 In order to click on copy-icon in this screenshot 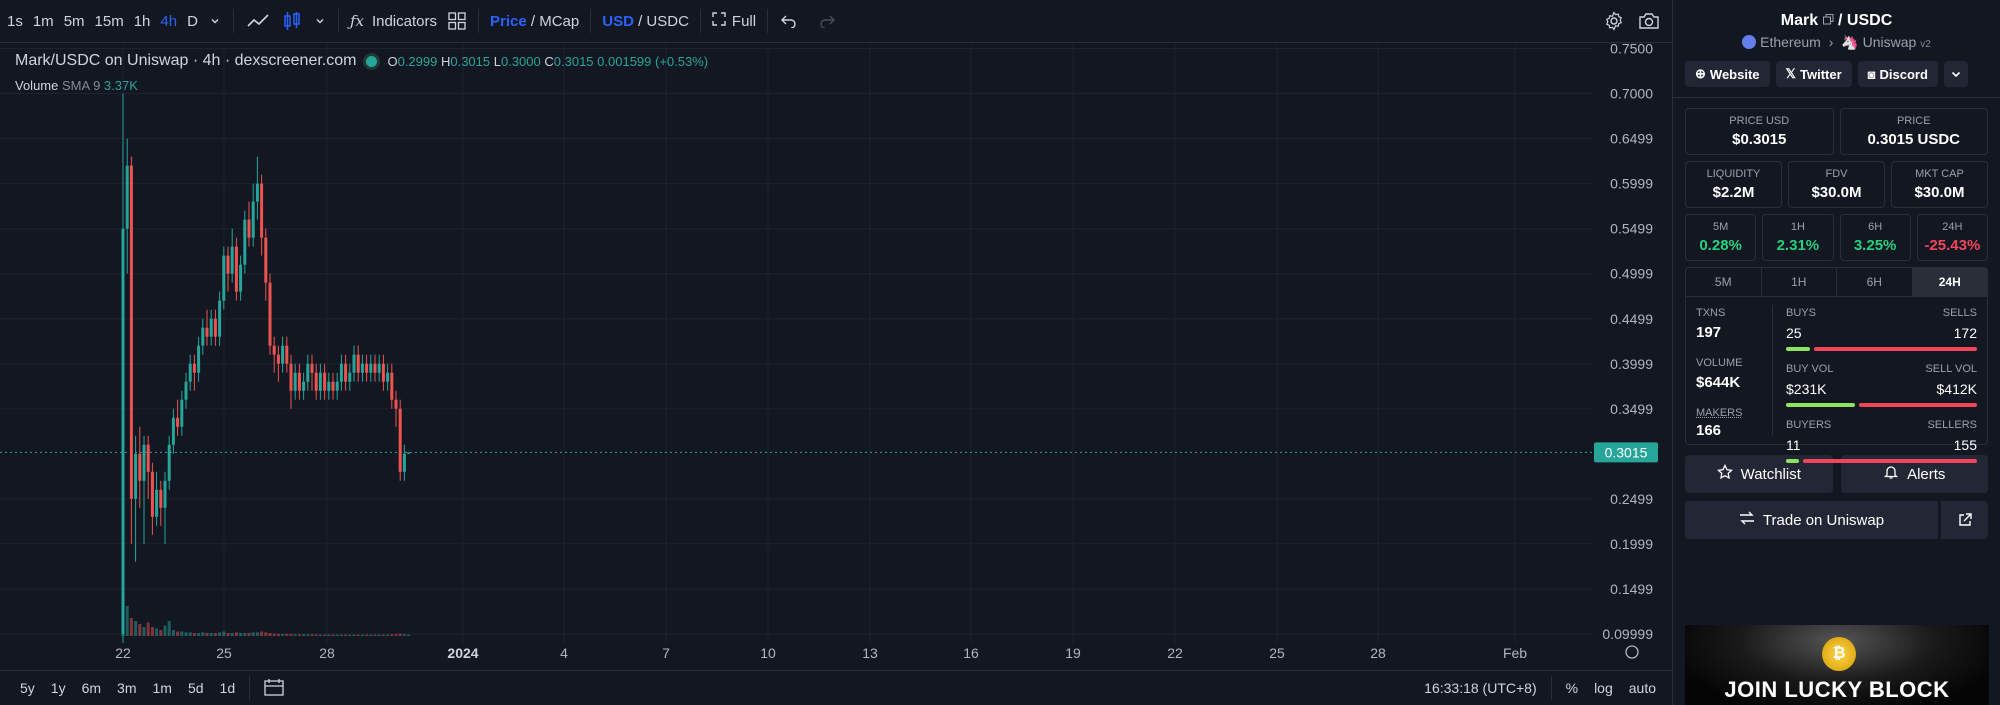, I will do `click(1828, 21)`.